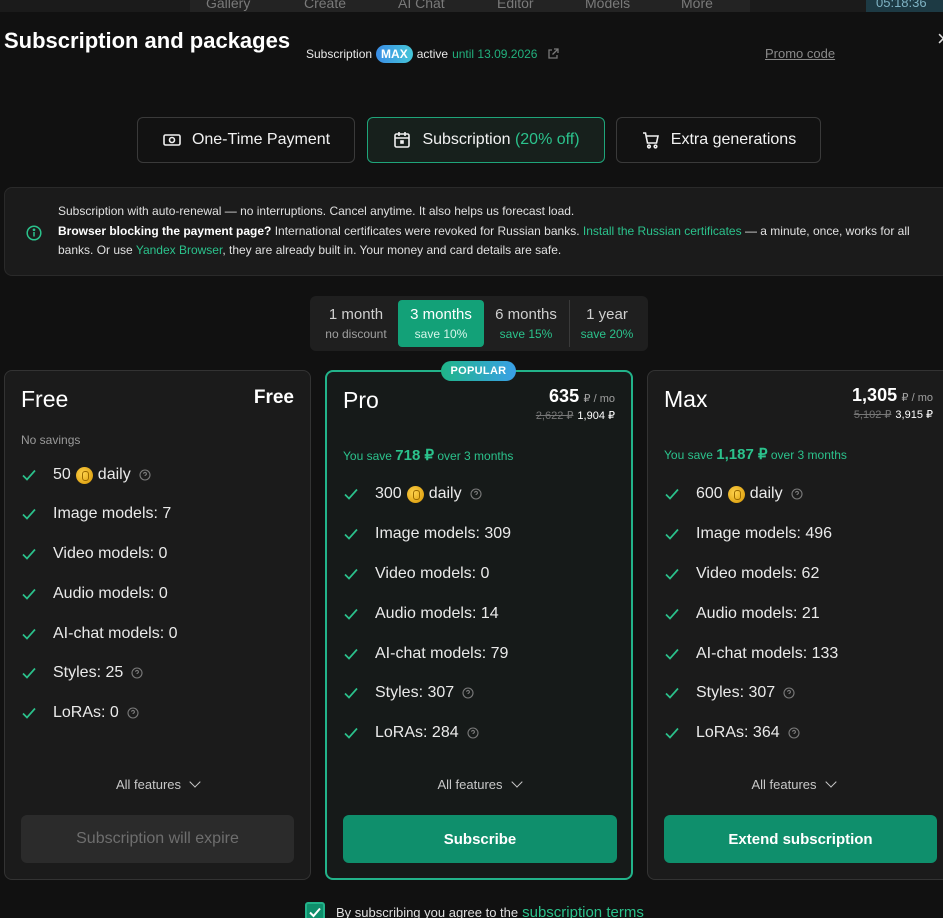 The width and height of the screenshot is (943, 918). I want to click on feature-credits-label: daily, so click(114, 474).